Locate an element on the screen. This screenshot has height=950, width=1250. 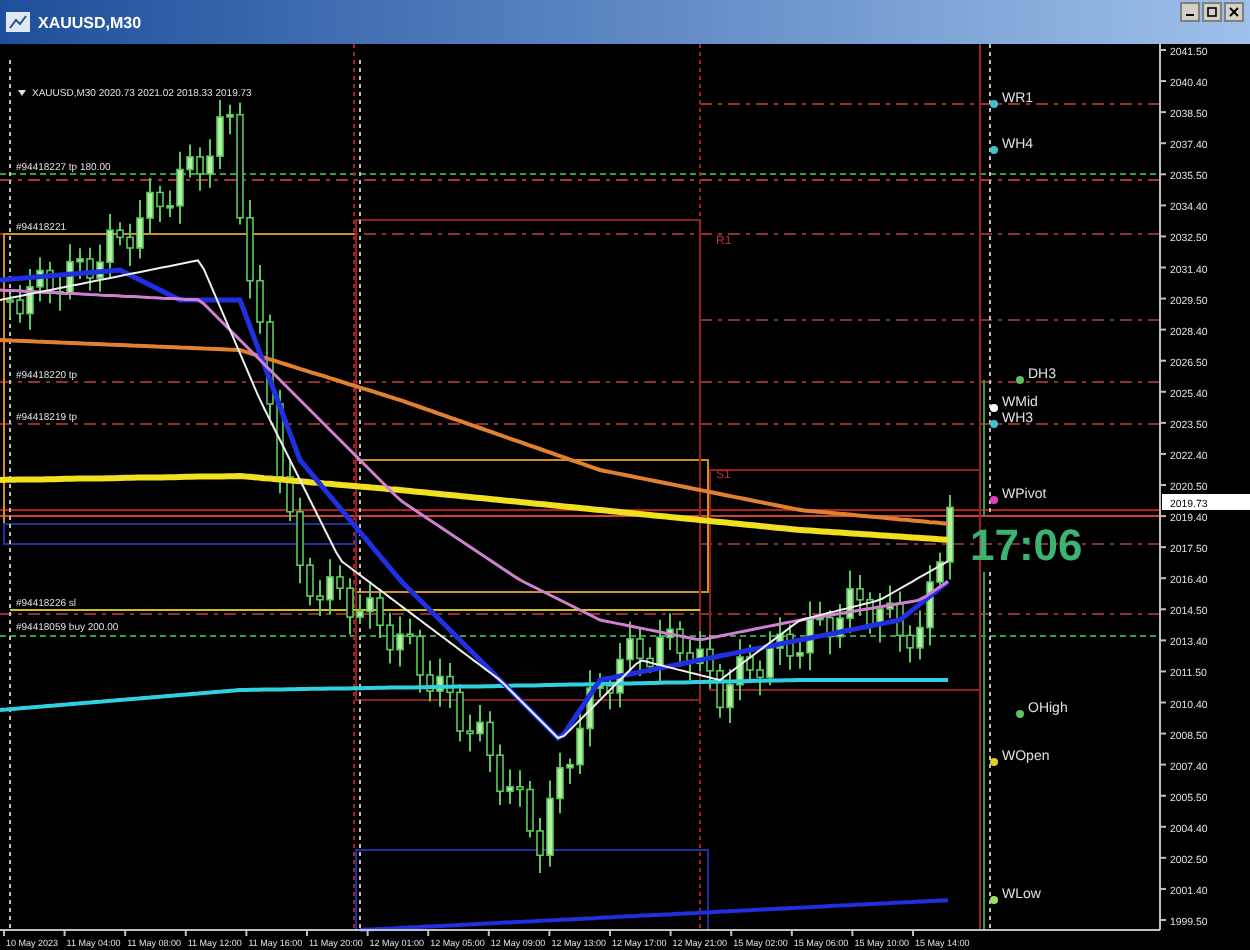
close-button is located at coordinates (1234, 12).